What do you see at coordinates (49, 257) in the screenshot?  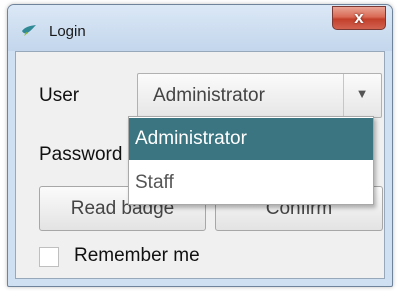 I see `remember-me-checkbox` at bounding box center [49, 257].